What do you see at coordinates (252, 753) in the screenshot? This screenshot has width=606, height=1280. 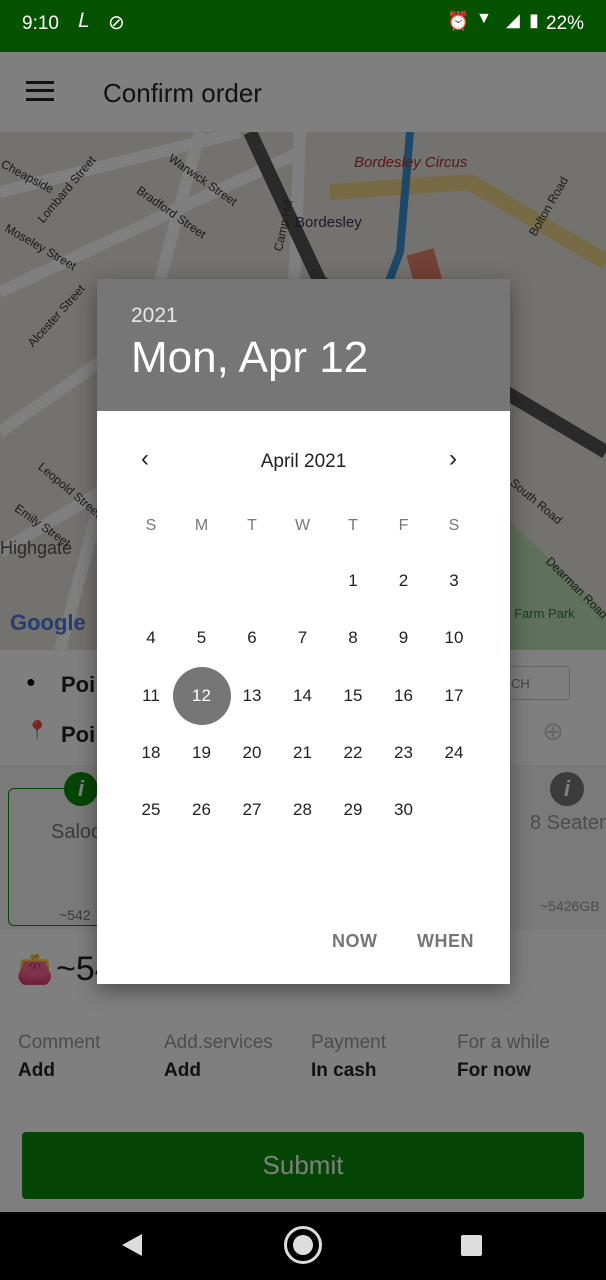 I see `calendar-day: 20` at bounding box center [252, 753].